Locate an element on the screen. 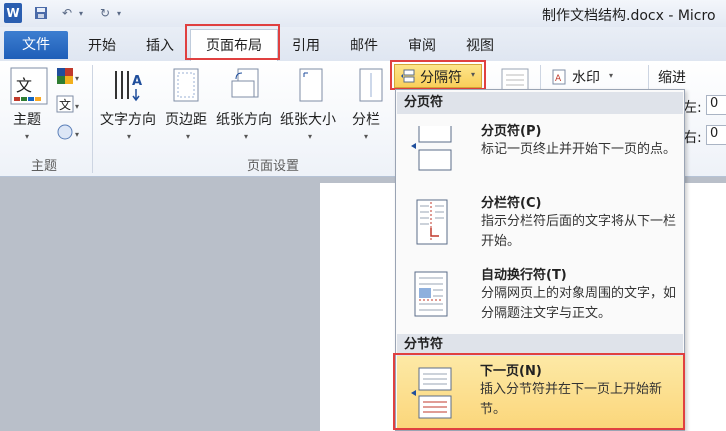  redo-icon: ↻ is located at coordinates (105, 13).